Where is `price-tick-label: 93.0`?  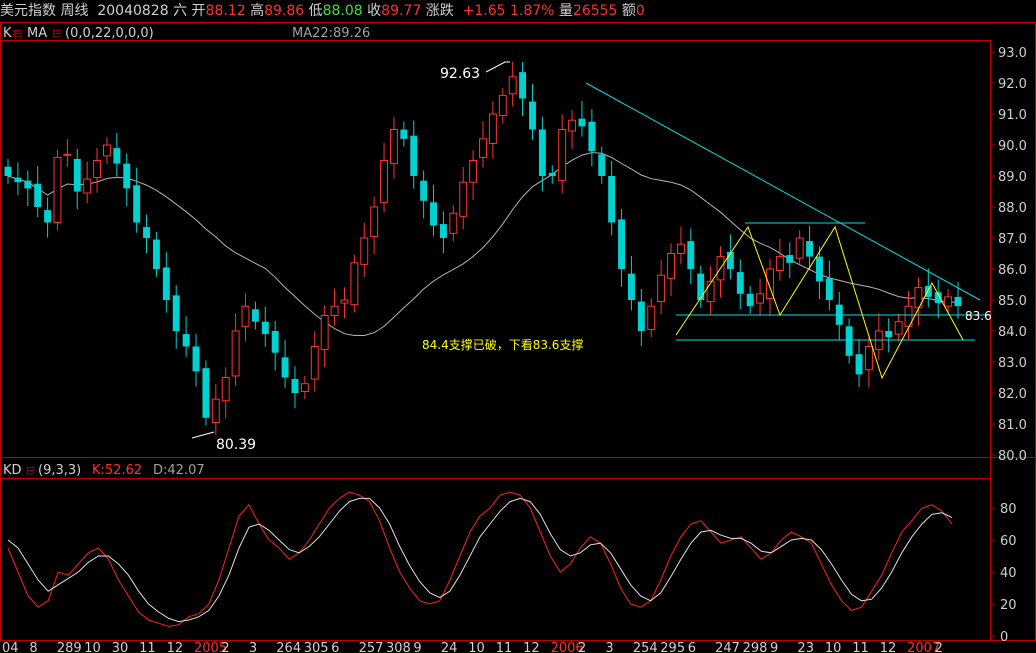 price-tick-label: 93.0 is located at coordinates (1012, 53).